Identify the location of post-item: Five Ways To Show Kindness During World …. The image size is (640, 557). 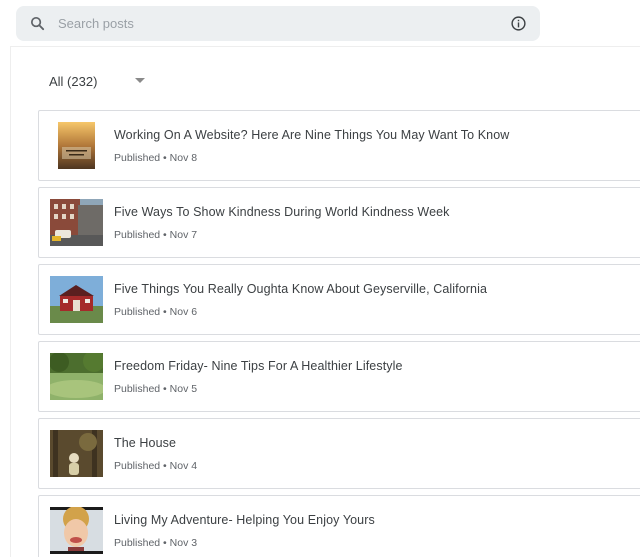
(339, 222).